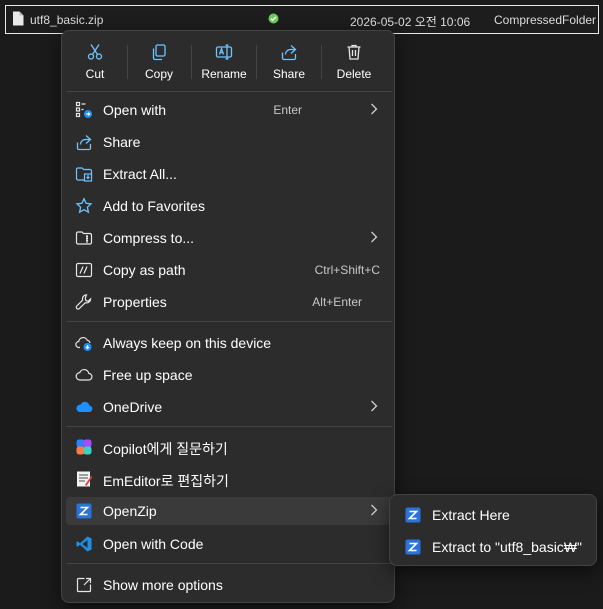 This screenshot has height=609, width=603. I want to click on menu-item-copy-path: Copy as path Ctrl+Shift+C, so click(229, 270).